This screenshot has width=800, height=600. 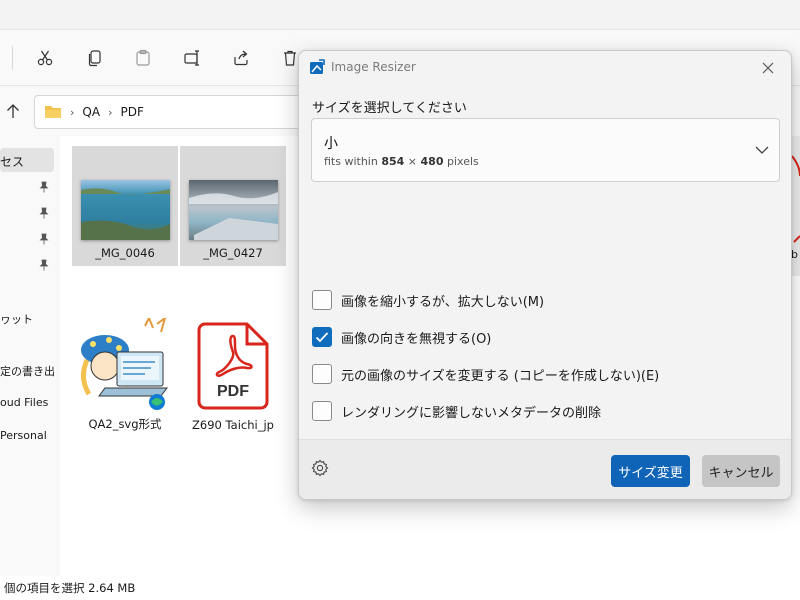 What do you see at coordinates (400, 15) in the screenshot?
I see `explorer-tab-strip` at bounding box center [400, 15].